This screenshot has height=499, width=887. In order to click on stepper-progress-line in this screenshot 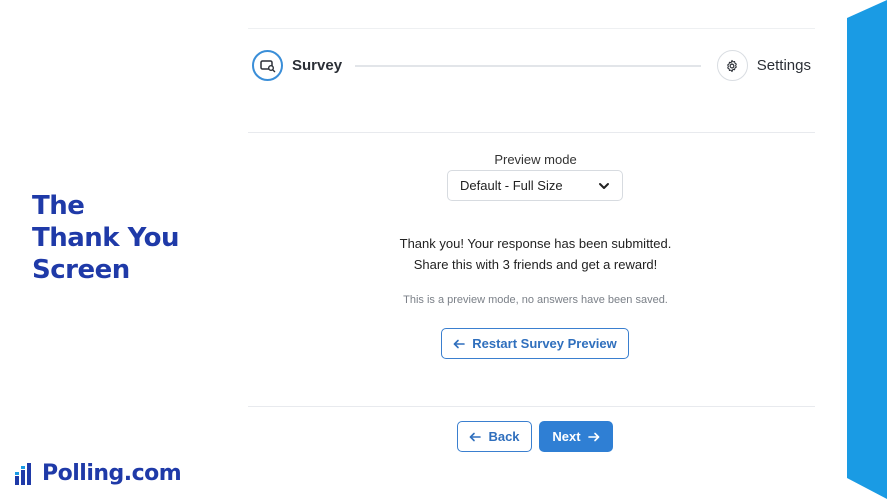, I will do `click(528, 66)`.